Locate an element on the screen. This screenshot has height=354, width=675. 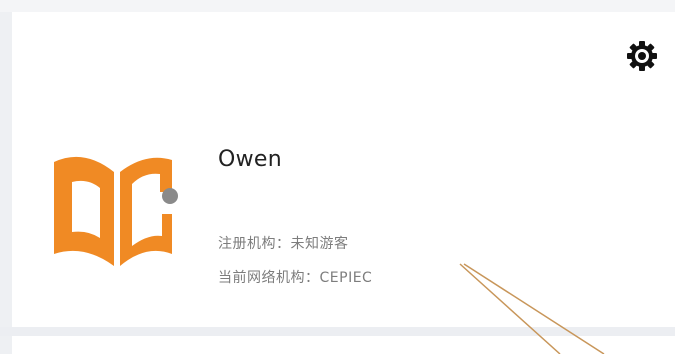
gear-icon is located at coordinates (642, 56).